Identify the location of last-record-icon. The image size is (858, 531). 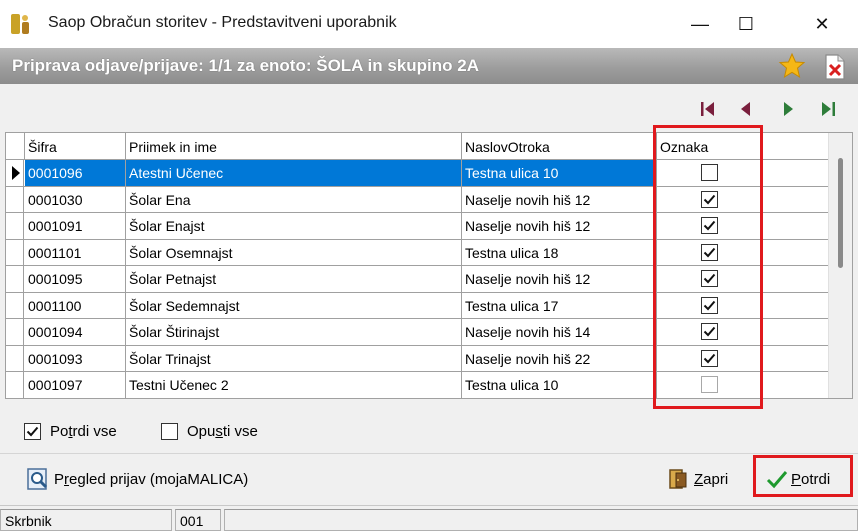
(828, 109).